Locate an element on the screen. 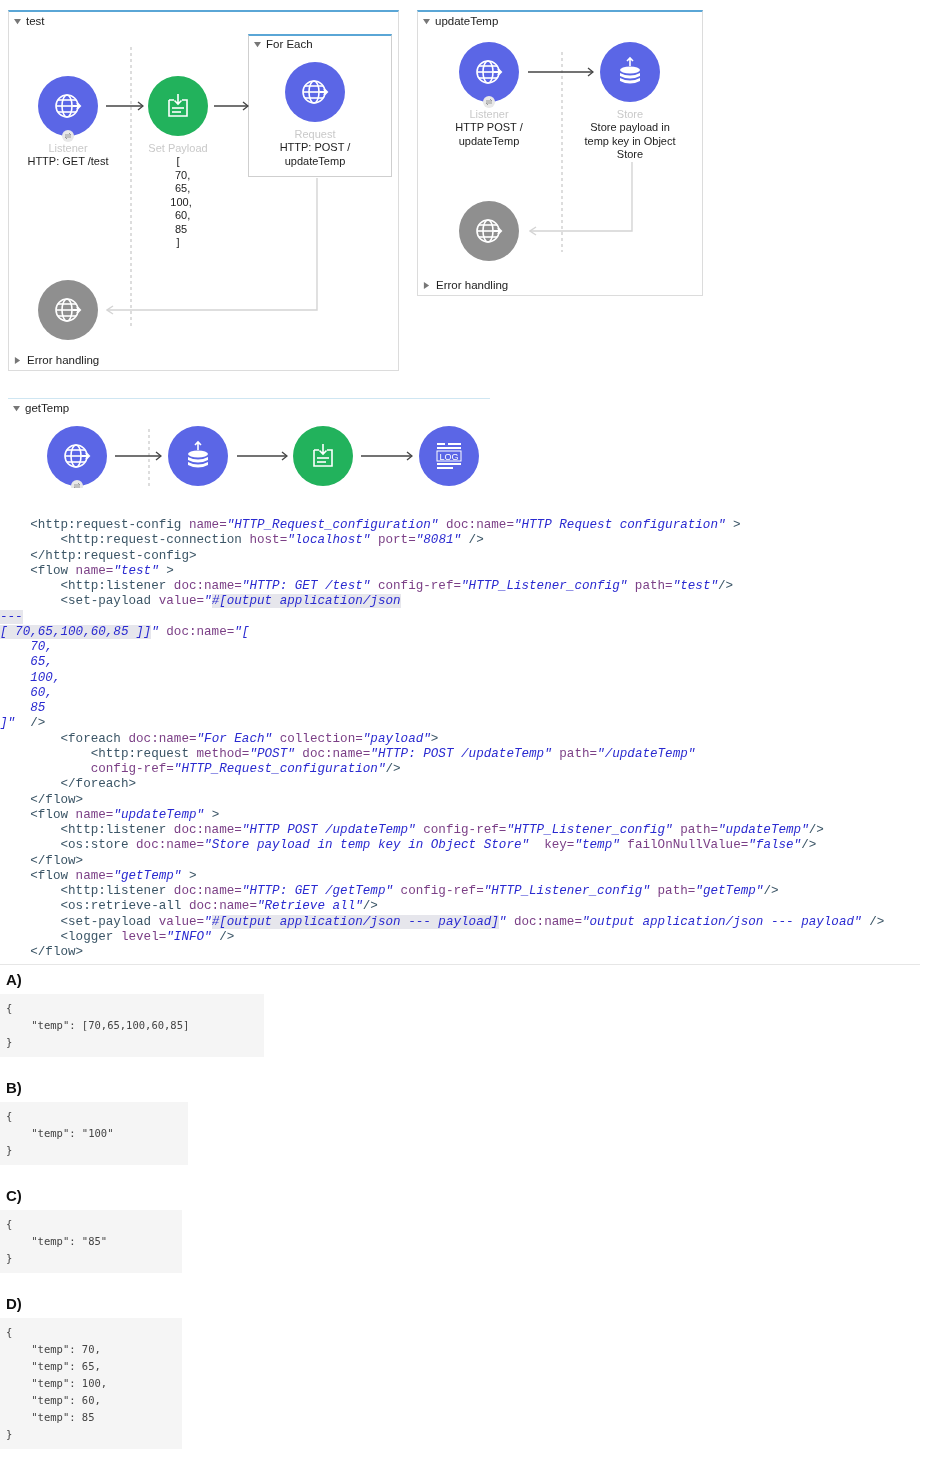  code-line: <flow name="test" > is located at coordinates (101, 571).